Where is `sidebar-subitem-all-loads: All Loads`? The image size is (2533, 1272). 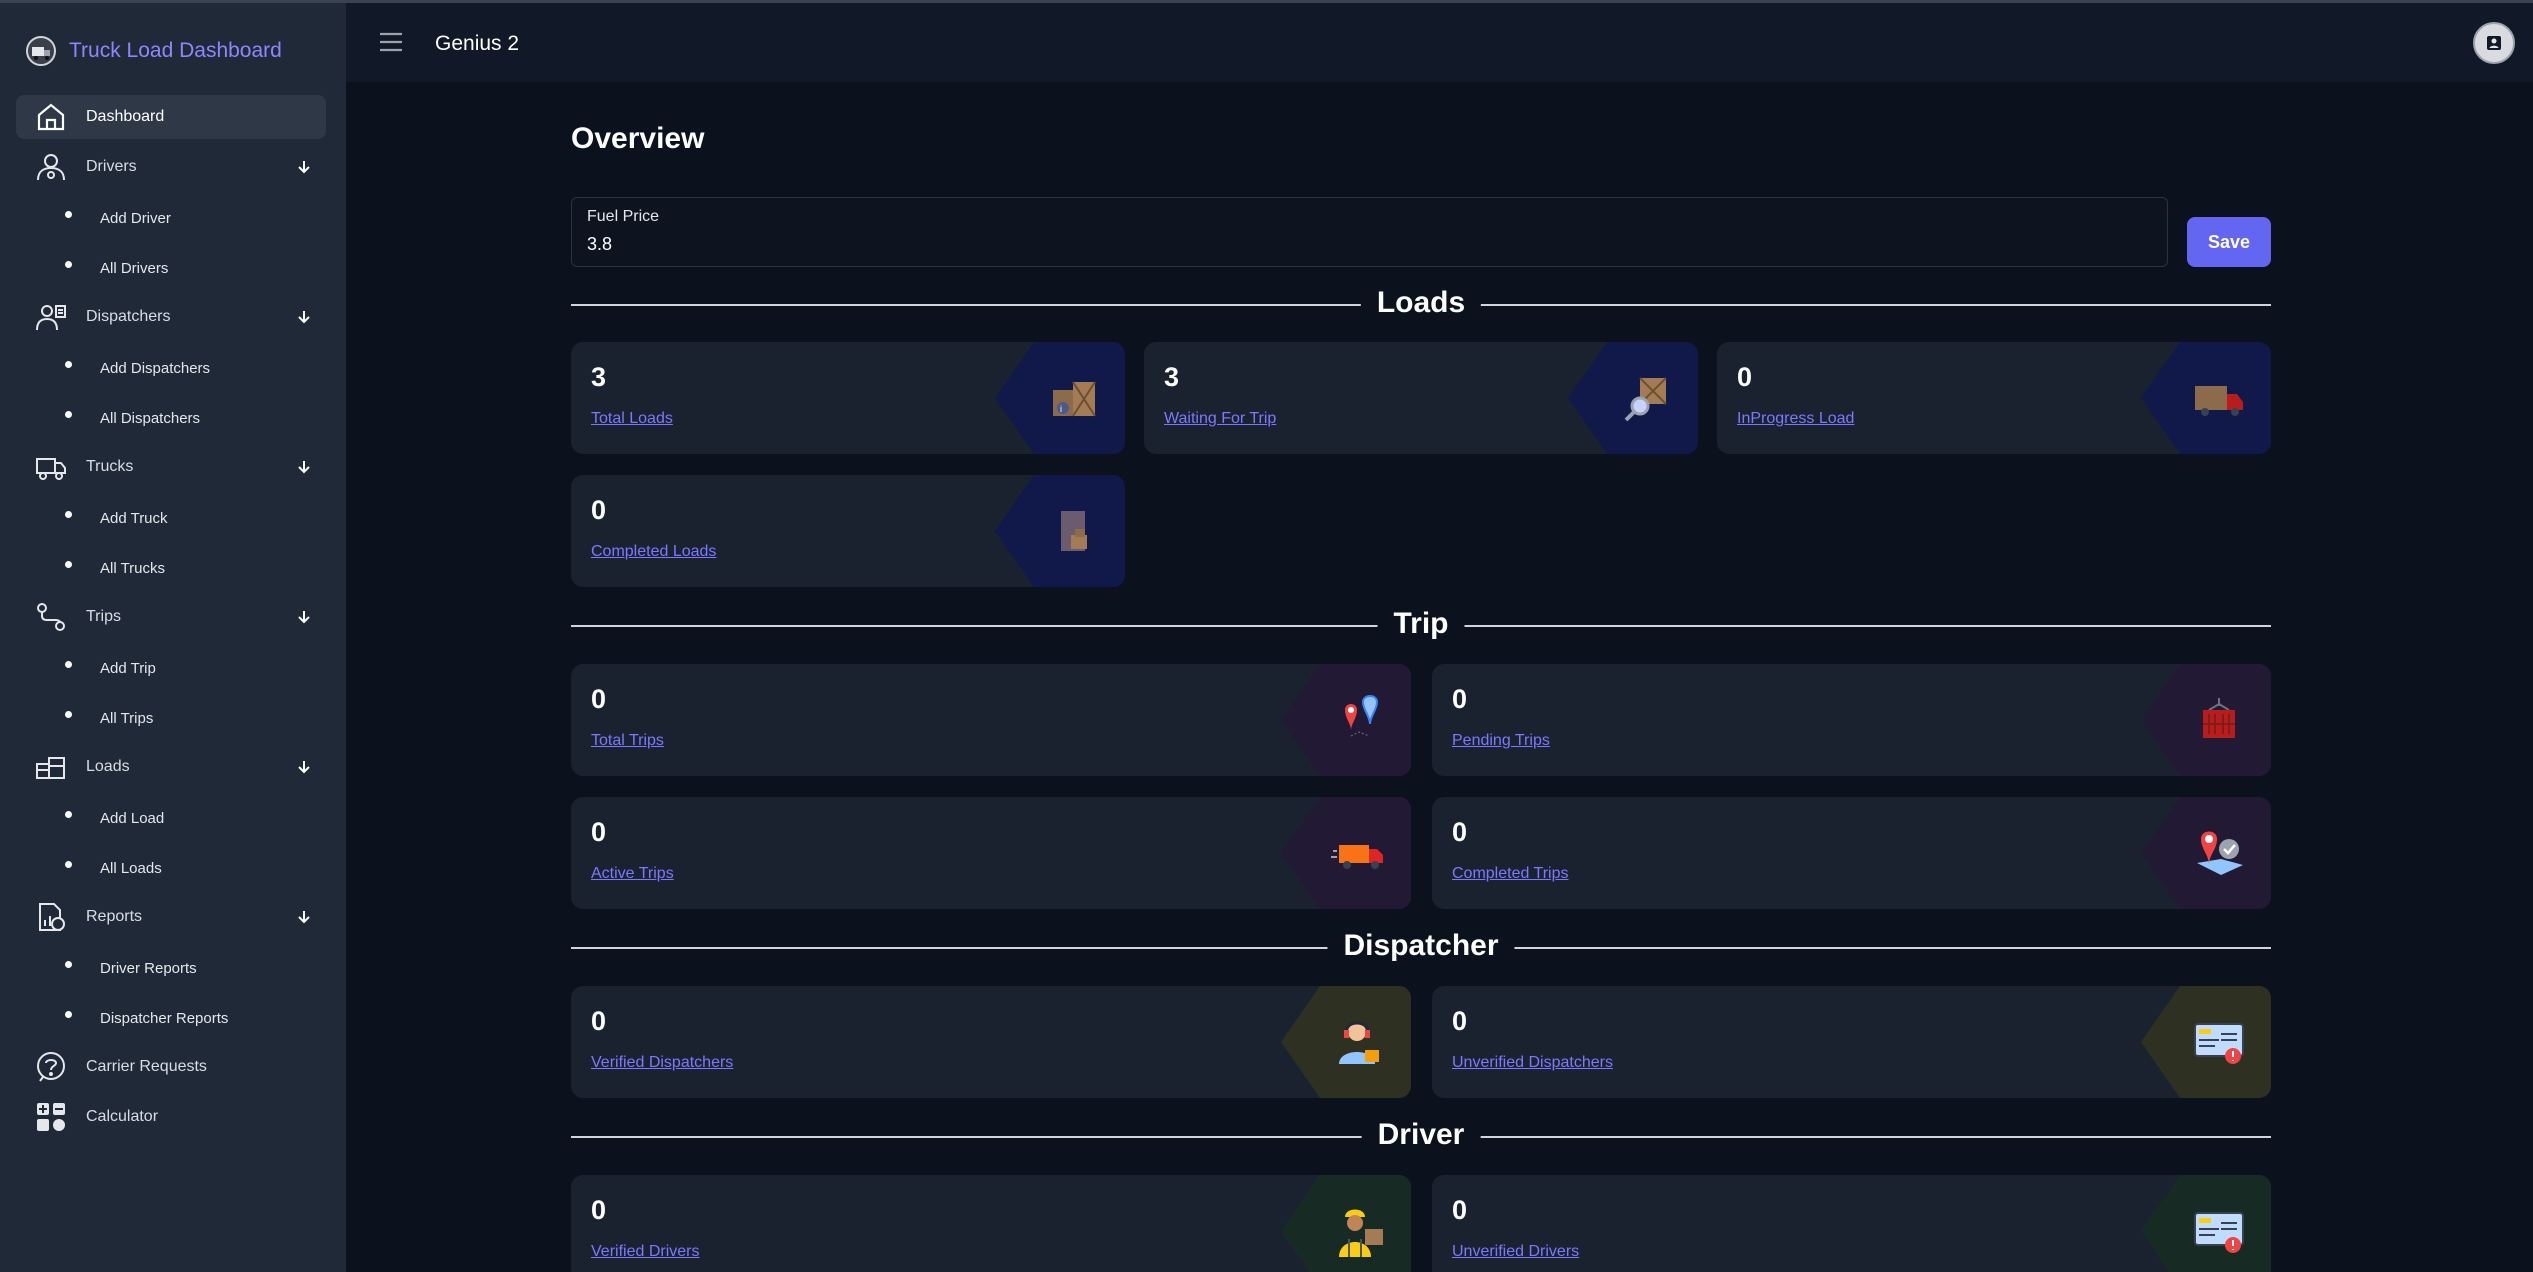
sidebar-subitem-all-loads: All Loads is located at coordinates (171, 868).